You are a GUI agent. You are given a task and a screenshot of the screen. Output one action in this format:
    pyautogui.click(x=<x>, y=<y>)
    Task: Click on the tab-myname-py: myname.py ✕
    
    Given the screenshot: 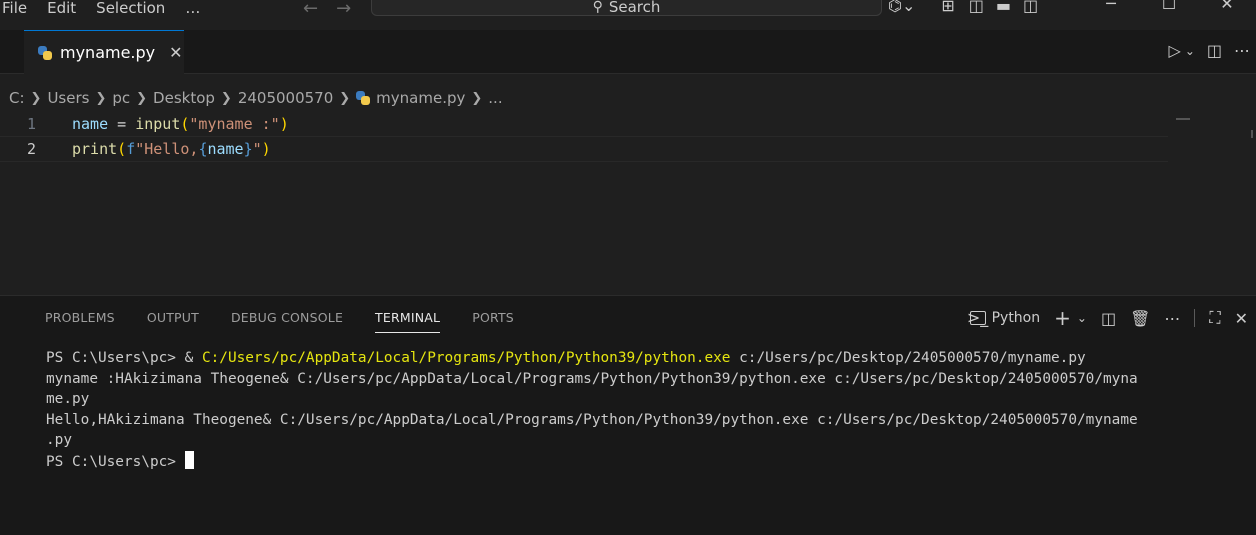 What is the action you would take?
    pyautogui.click(x=104, y=52)
    